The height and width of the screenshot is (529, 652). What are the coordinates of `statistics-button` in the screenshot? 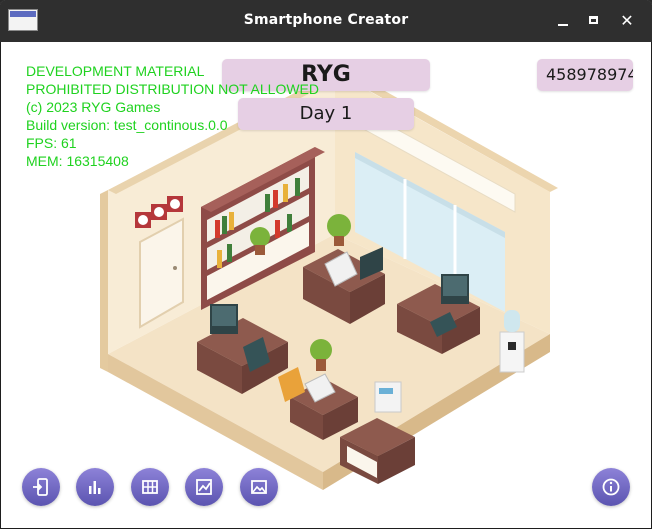 It's located at (95, 487).